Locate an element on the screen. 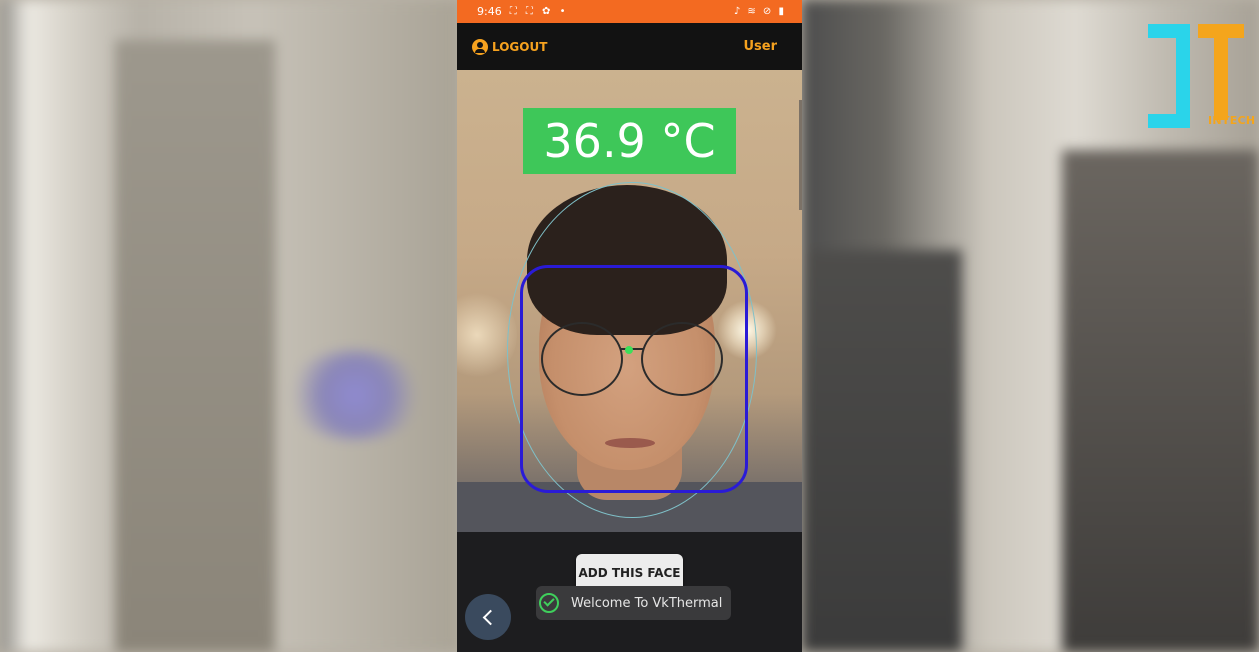  welcome-toast: Welcome To VkThermal is located at coordinates (633, 603).